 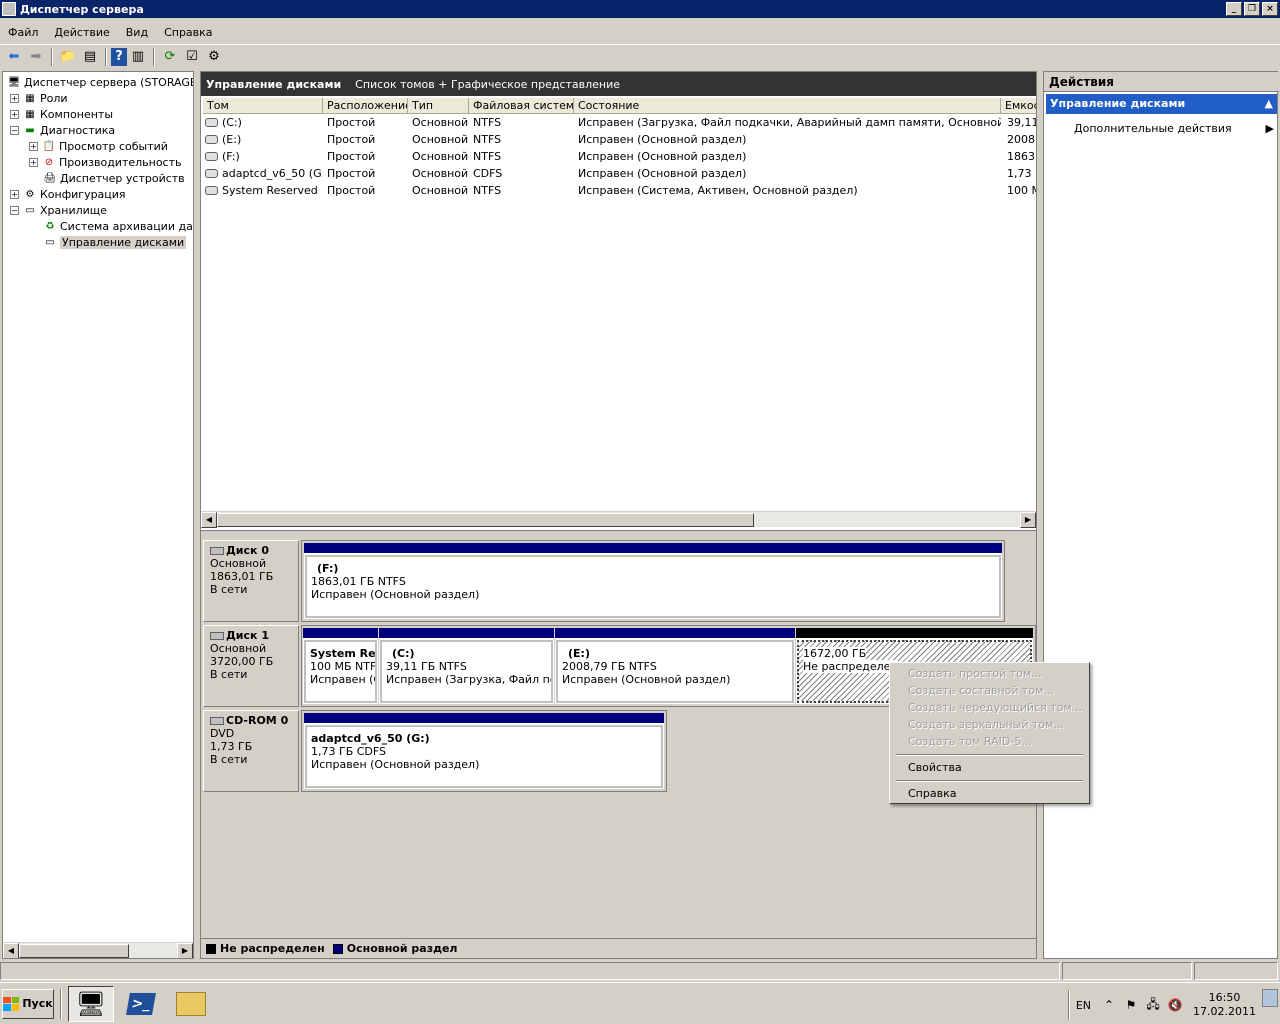 What do you see at coordinates (1153, 1005) in the screenshot?
I see `network-icon: 🖧` at bounding box center [1153, 1005].